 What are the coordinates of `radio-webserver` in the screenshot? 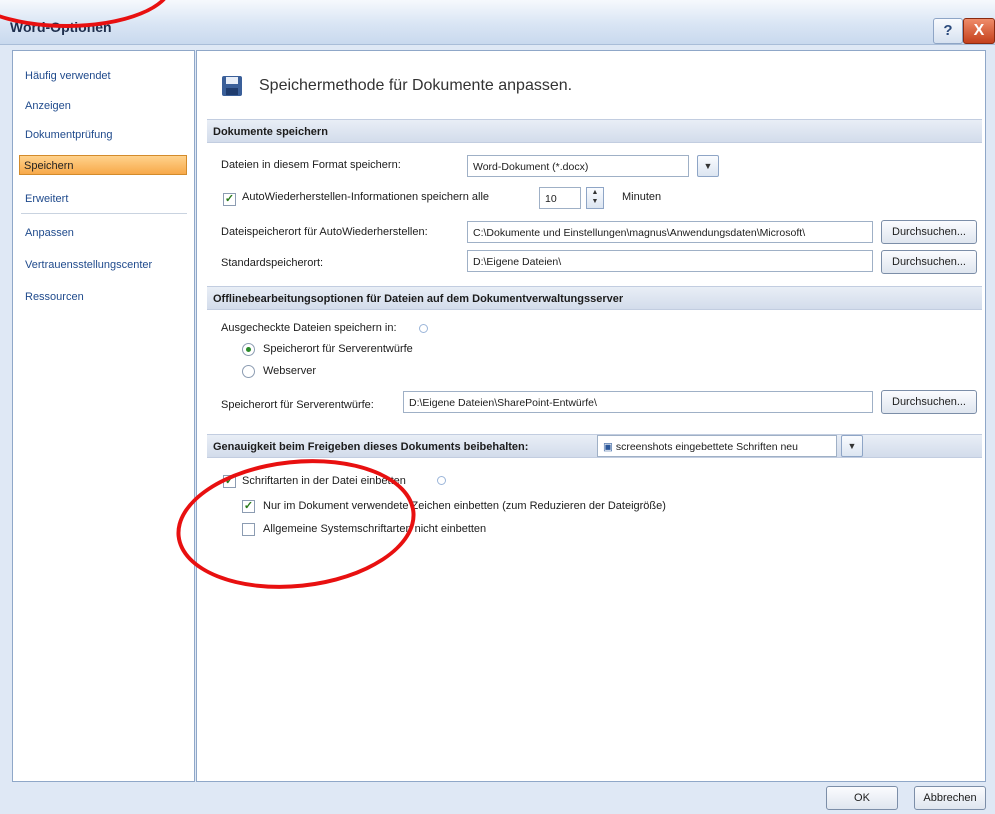 It's located at (248, 371).